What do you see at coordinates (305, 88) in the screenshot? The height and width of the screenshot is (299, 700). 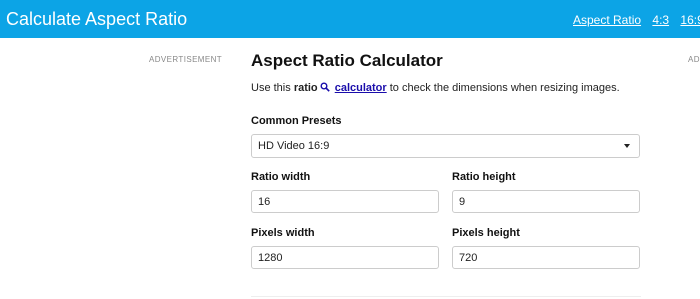 I see `intro-bold-ratio: ratio` at bounding box center [305, 88].